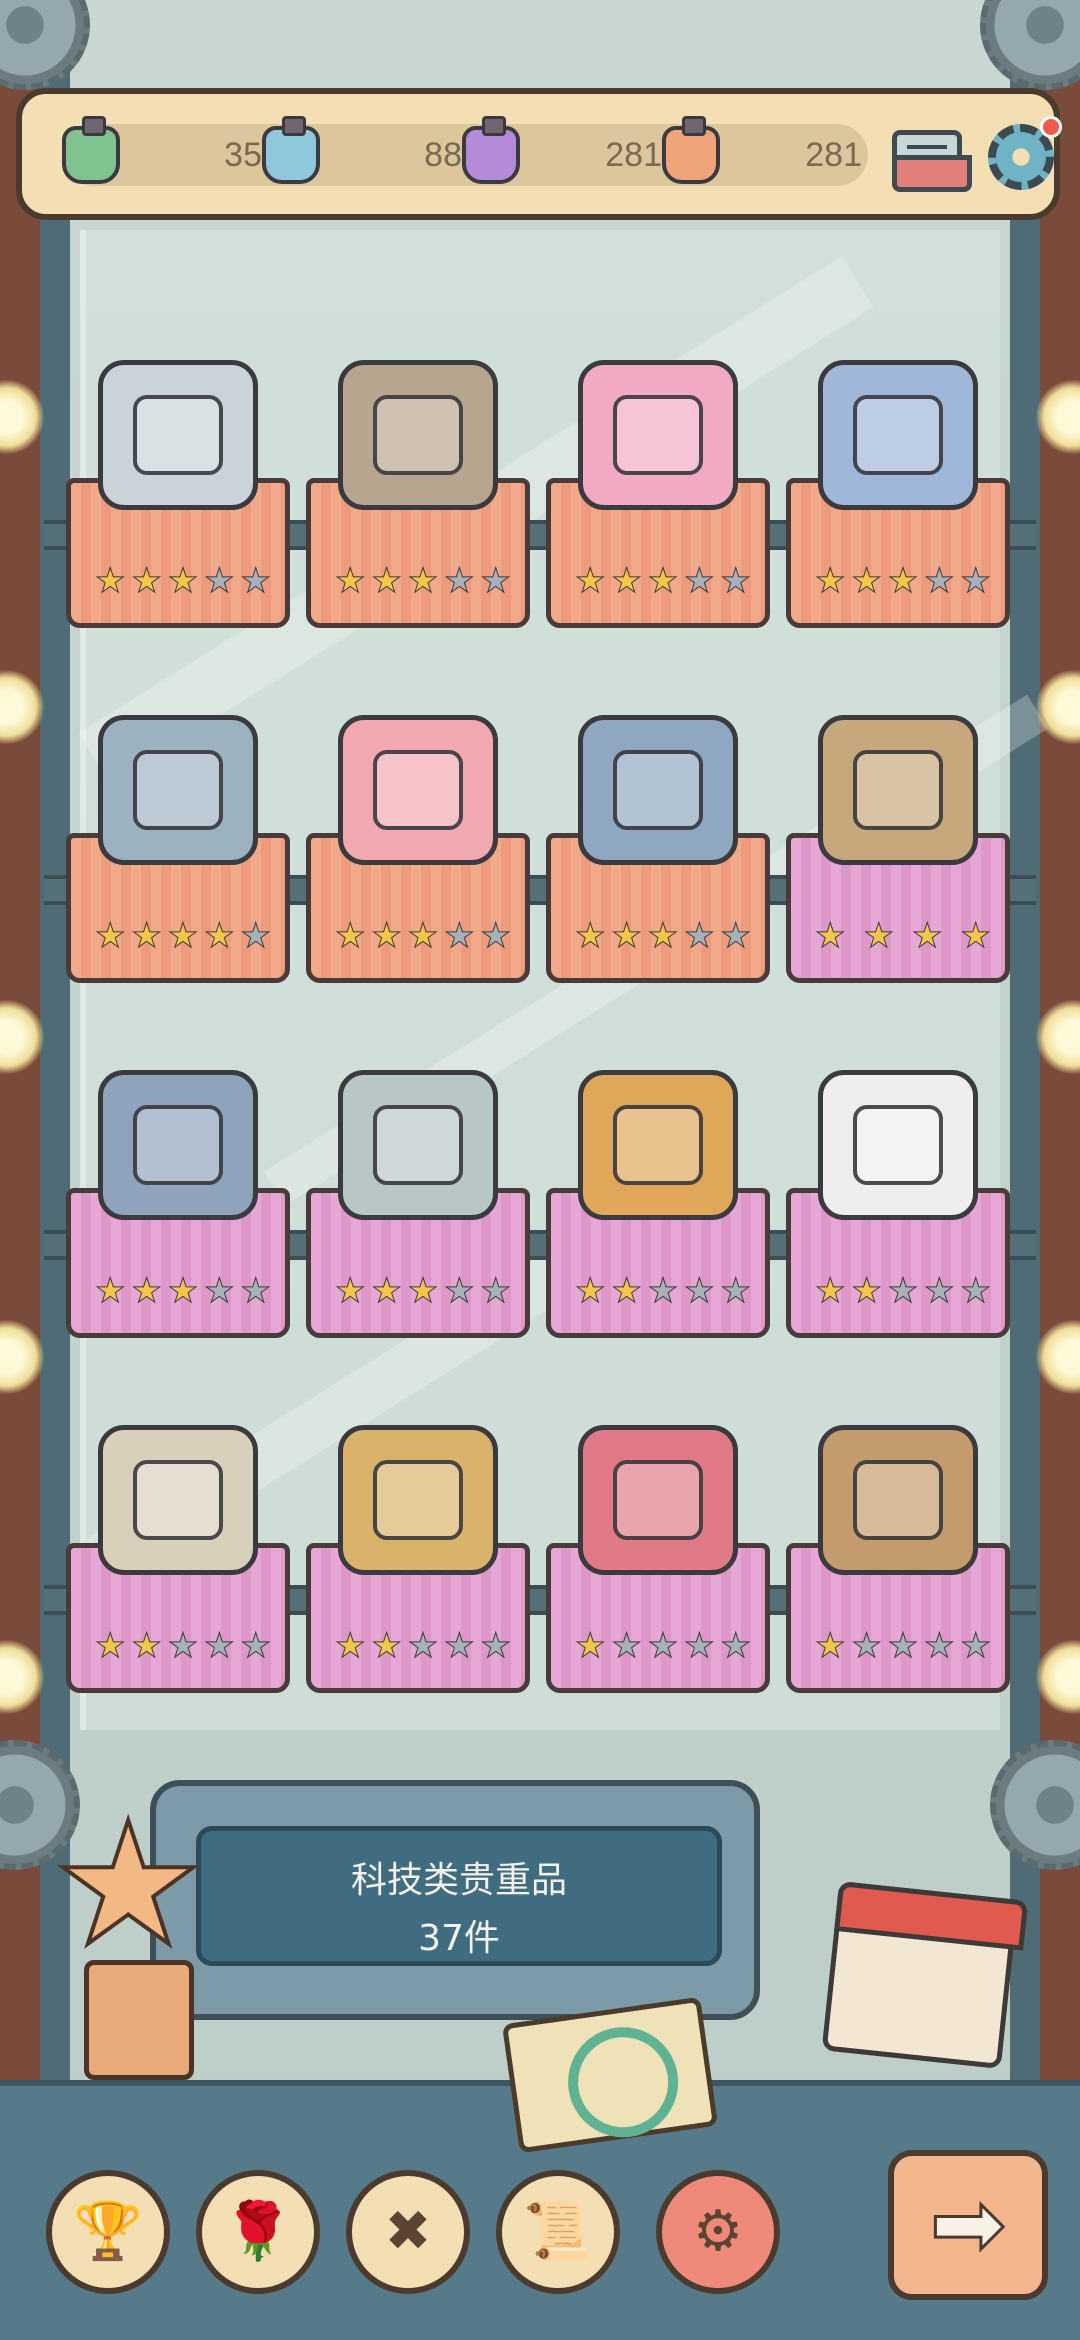 The height and width of the screenshot is (2340, 1080). I want to click on shelf-item-walking-robot: ★ ★ ★ ★ ★, so click(658, 865).